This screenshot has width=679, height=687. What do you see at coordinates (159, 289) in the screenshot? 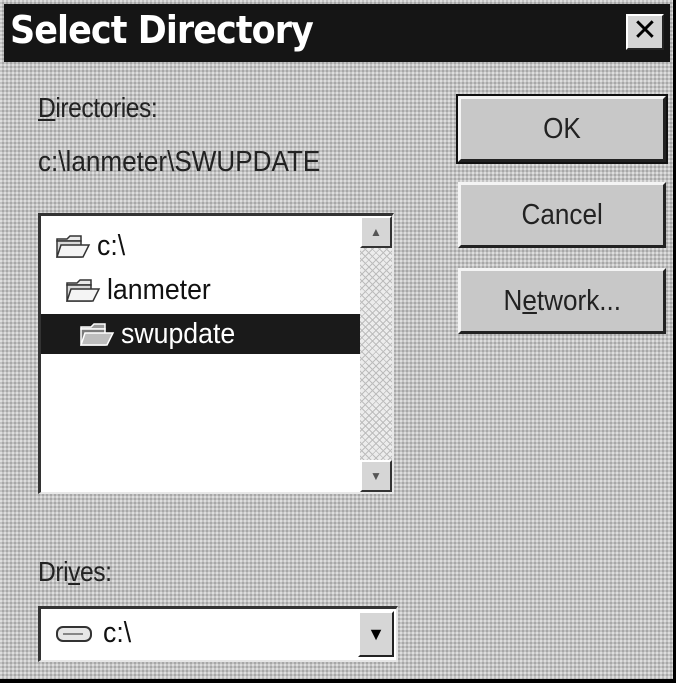
I see `directory-item-label: lanmeter` at bounding box center [159, 289].